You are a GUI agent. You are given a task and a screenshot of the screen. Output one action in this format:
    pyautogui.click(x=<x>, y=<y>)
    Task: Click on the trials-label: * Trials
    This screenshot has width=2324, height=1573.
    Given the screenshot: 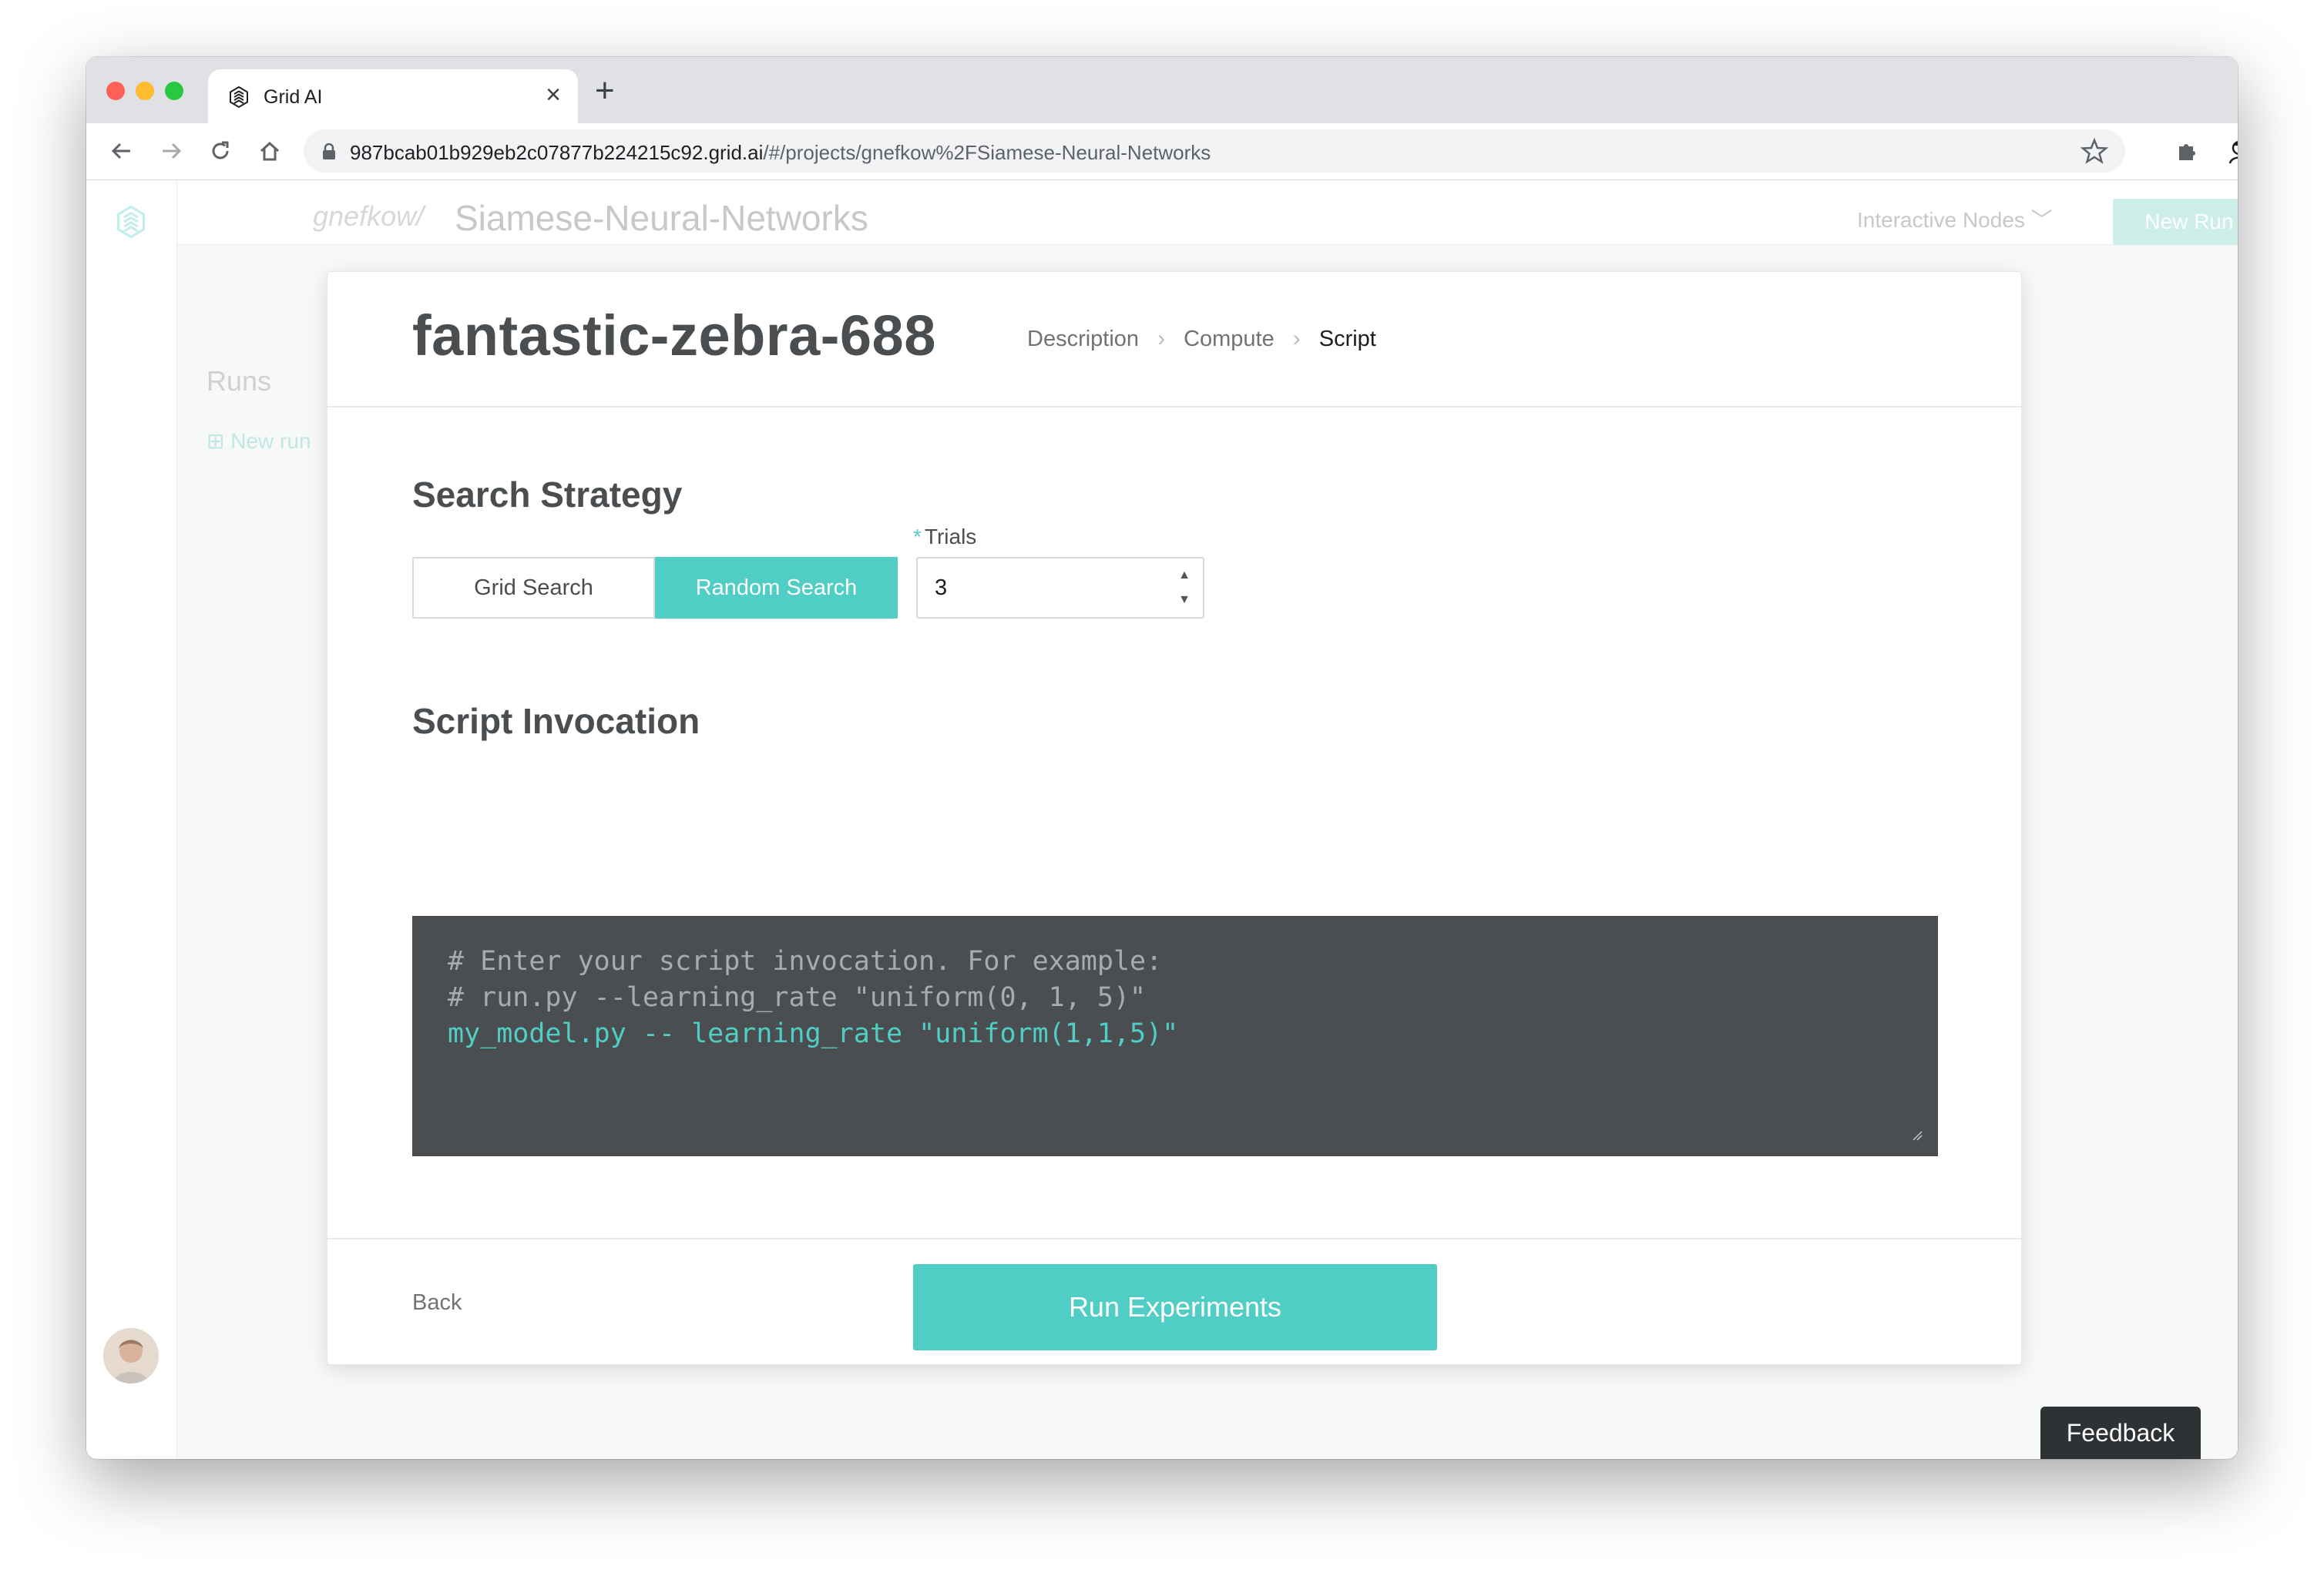 What is the action you would take?
    pyautogui.click(x=945, y=536)
    